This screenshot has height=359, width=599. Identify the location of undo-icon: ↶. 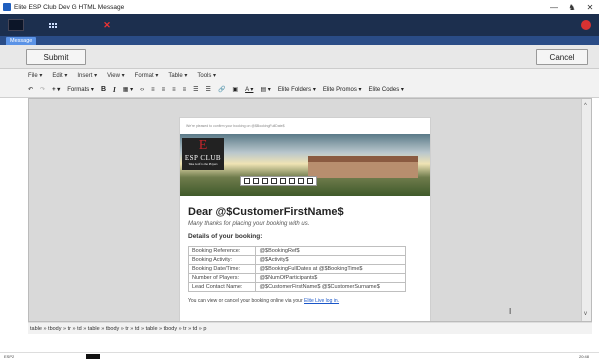
(30, 90).